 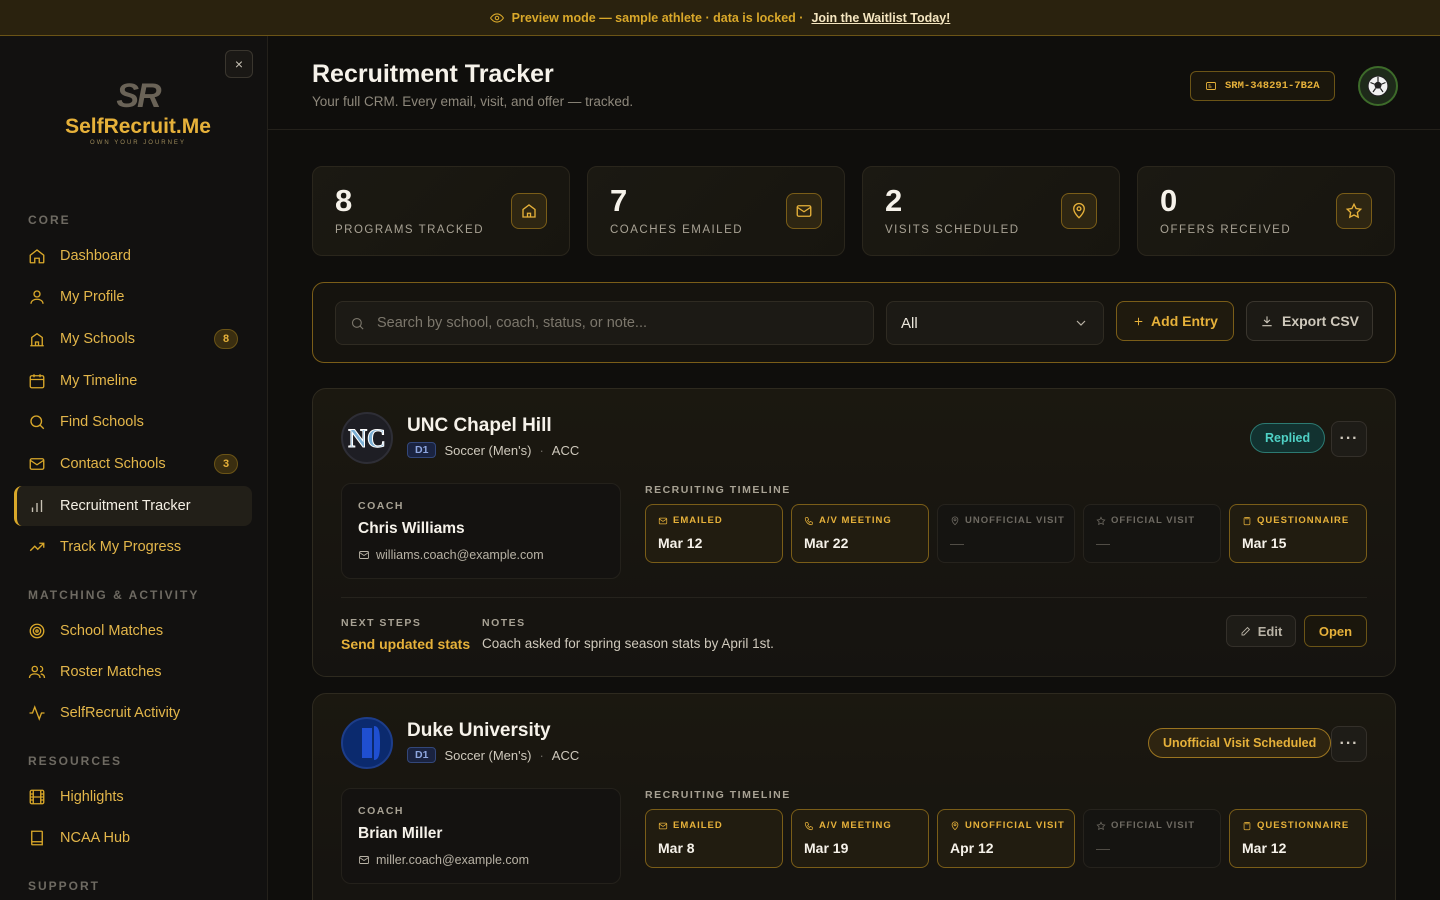 What do you see at coordinates (1226, 230) in the screenshot?
I see `stat-label: OFFERS RECEIVED` at bounding box center [1226, 230].